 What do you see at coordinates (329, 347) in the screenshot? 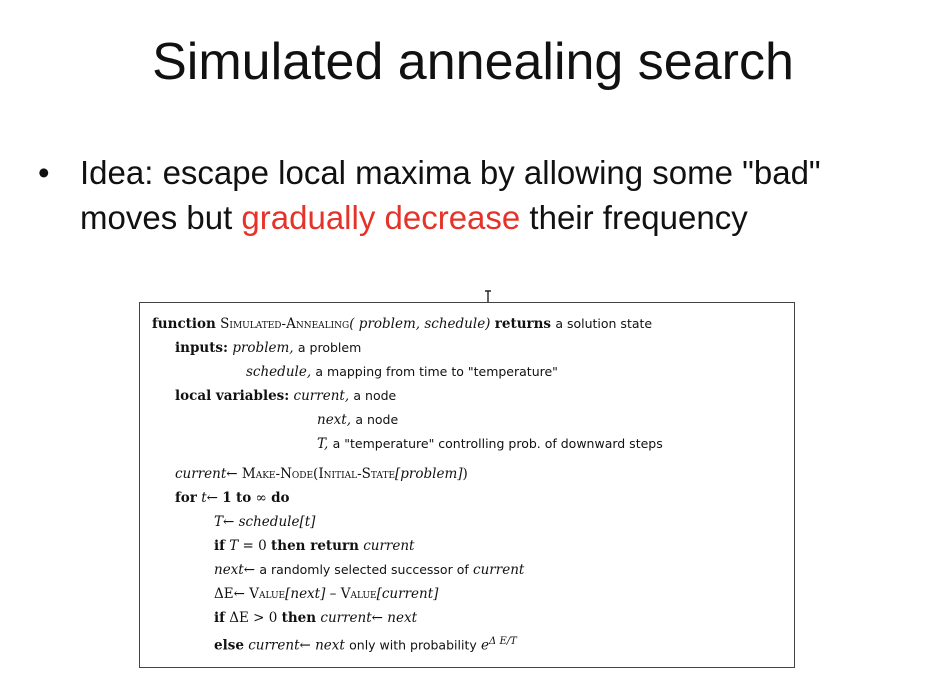
I see `input-problem-desc: a problem` at bounding box center [329, 347].